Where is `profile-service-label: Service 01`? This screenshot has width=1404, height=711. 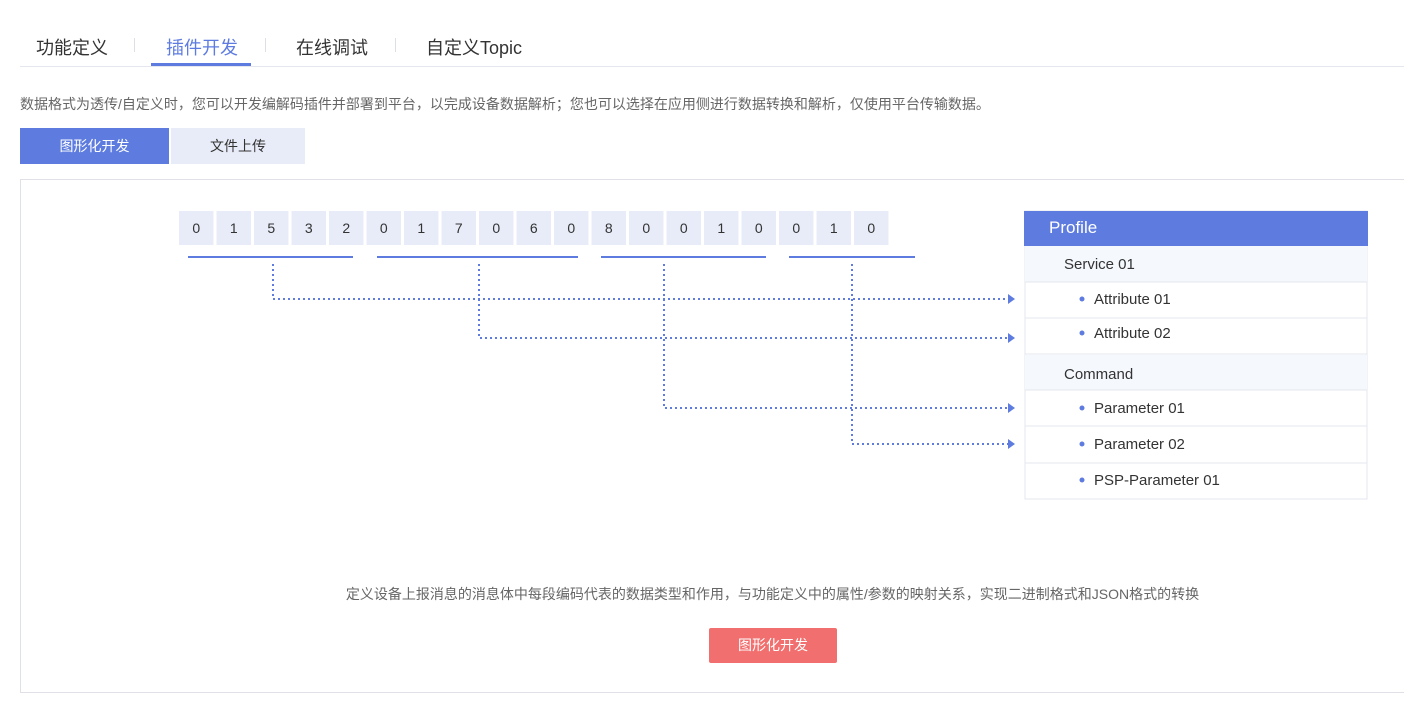 profile-service-label: Service 01 is located at coordinates (1099, 264).